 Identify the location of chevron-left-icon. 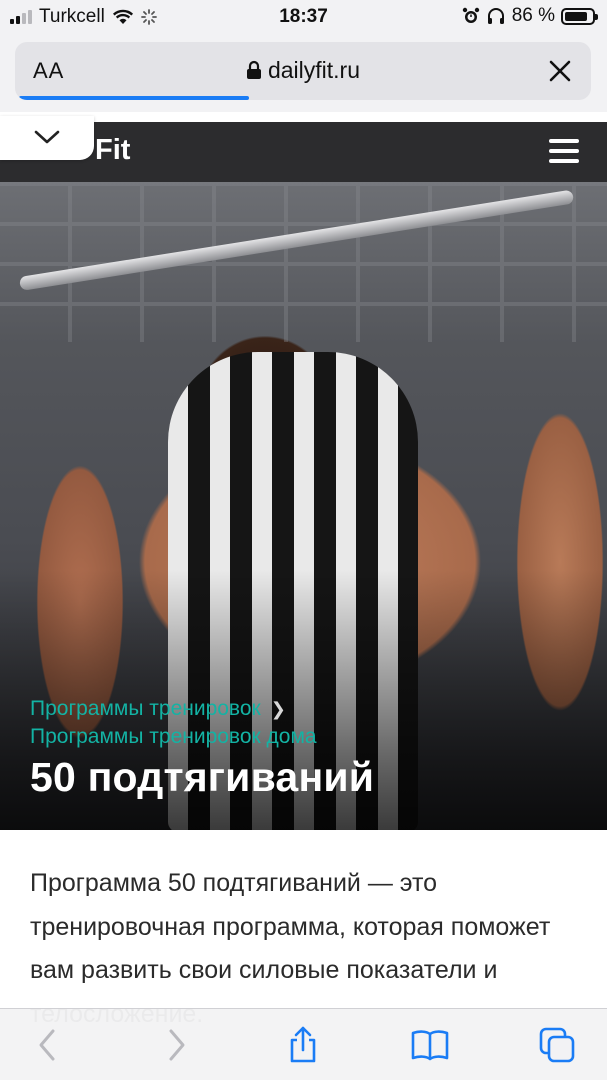
(47, 1045).